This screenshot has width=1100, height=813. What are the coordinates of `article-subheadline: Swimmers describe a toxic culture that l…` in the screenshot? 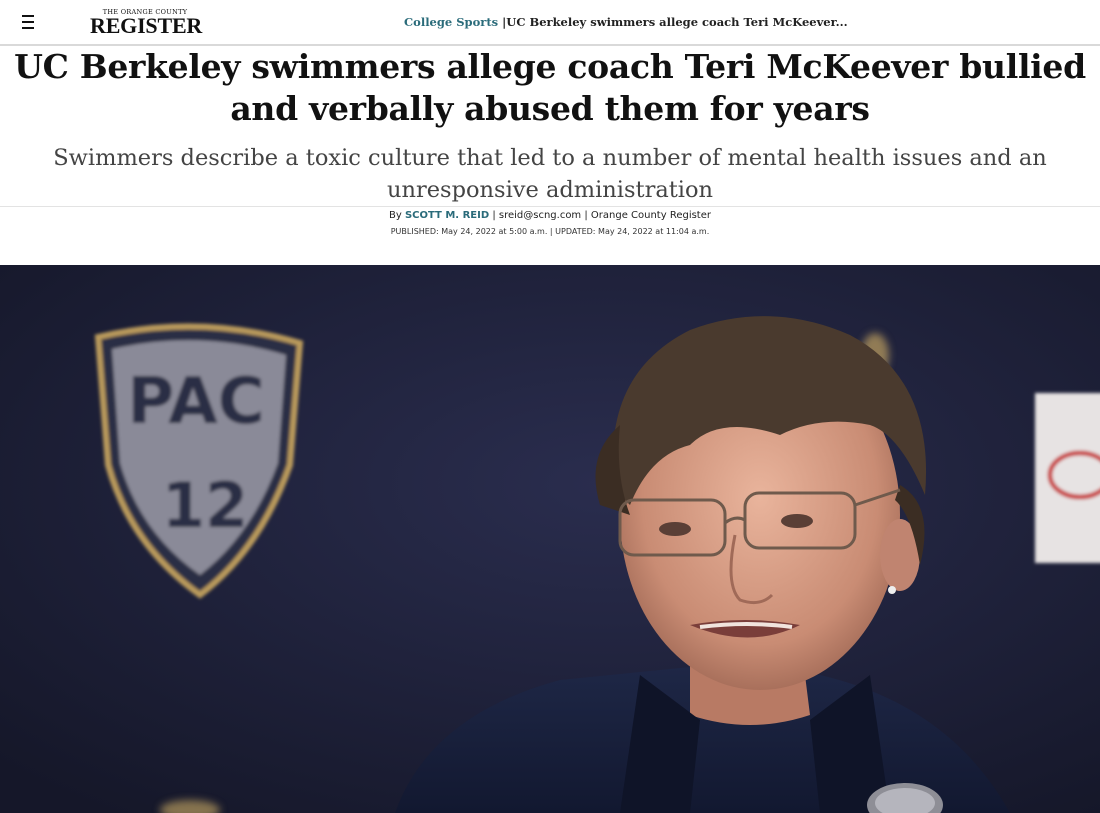 It's located at (550, 174).